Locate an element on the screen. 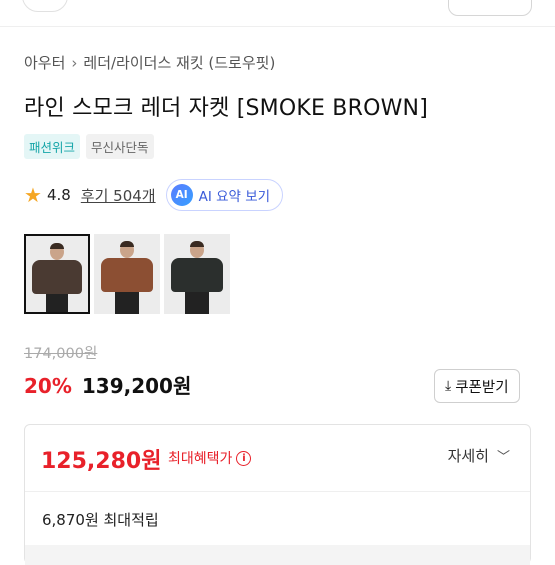 The width and height of the screenshot is (555, 565). detail-toggle: 자세히 ﹀ is located at coordinates (479, 455).